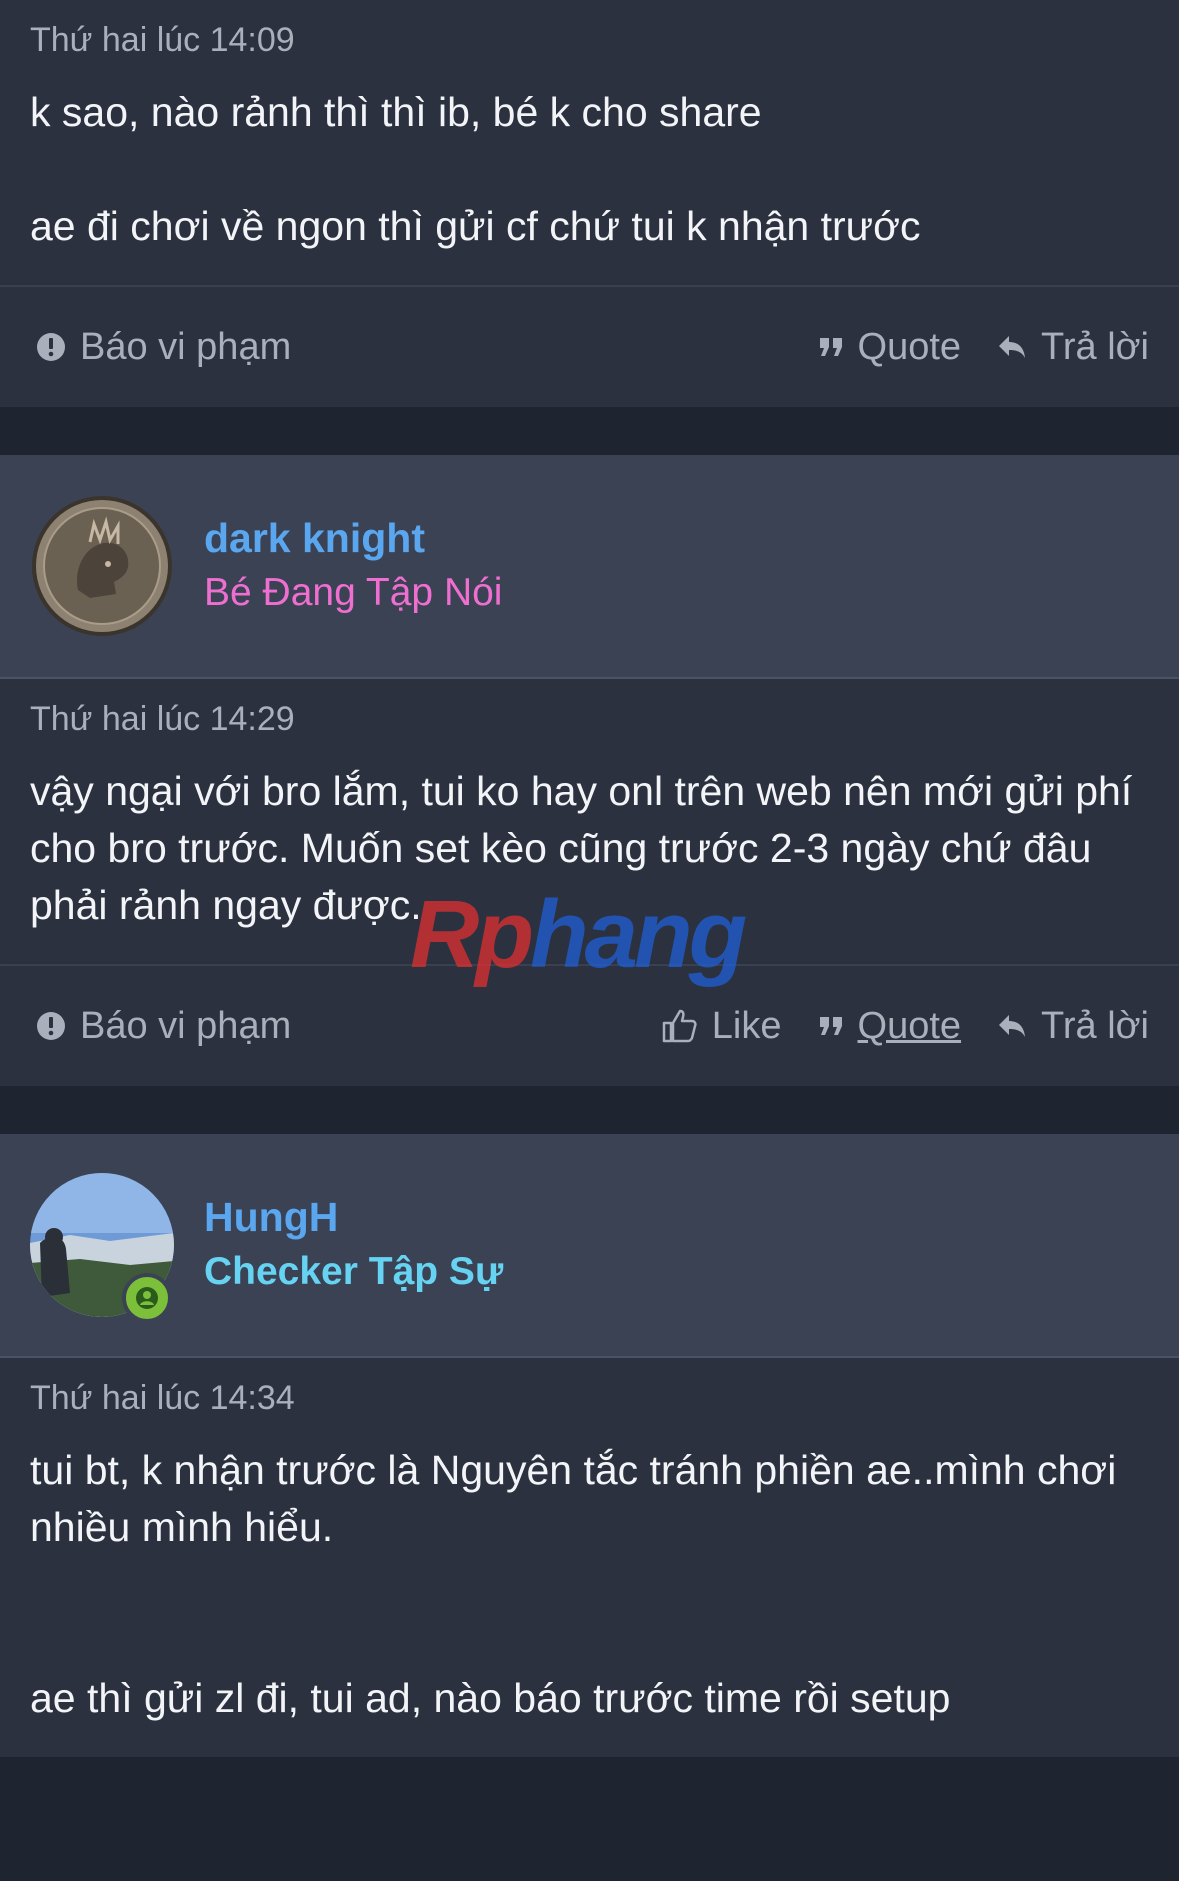 This screenshot has width=1179, height=1881. Describe the element at coordinates (182, 1527) in the screenshot. I see `message-line: nhiều mình hiểu.` at that location.